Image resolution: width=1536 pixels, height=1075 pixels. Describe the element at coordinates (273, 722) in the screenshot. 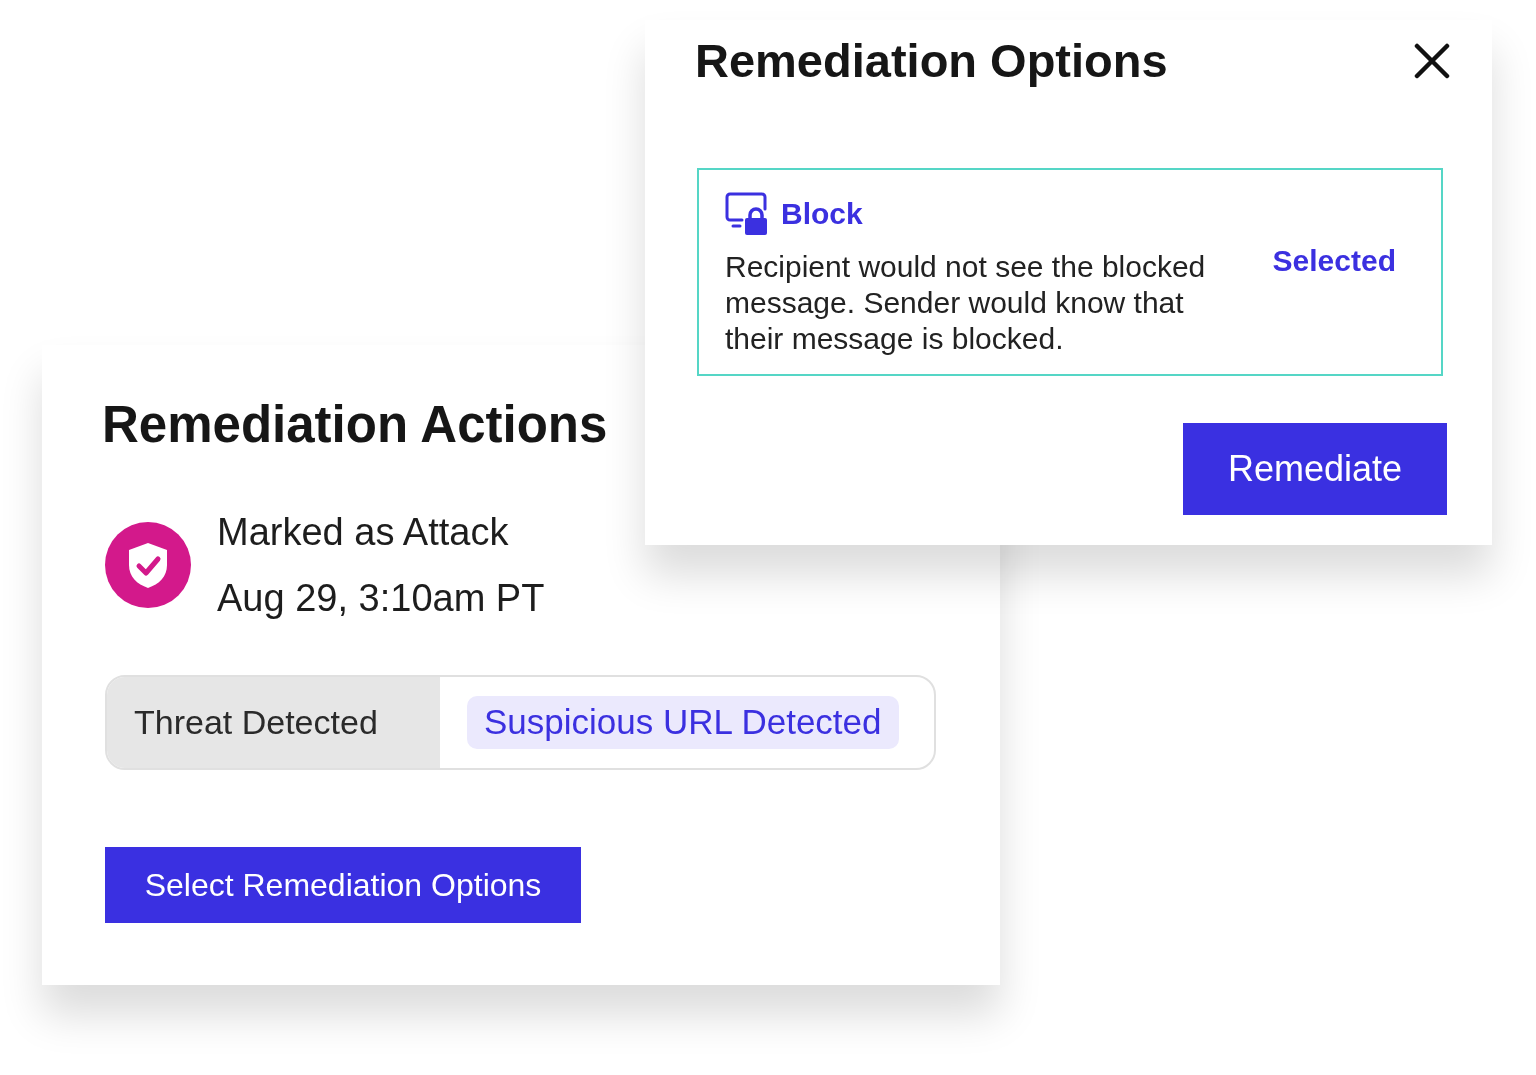

I see `threat-label: Threat Detected` at that location.